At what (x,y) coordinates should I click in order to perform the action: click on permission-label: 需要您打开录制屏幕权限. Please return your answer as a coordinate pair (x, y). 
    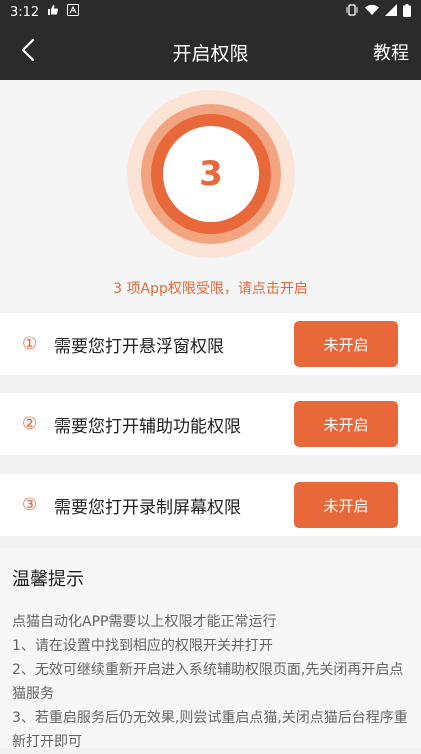
    Looking at the image, I should click on (147, 507).